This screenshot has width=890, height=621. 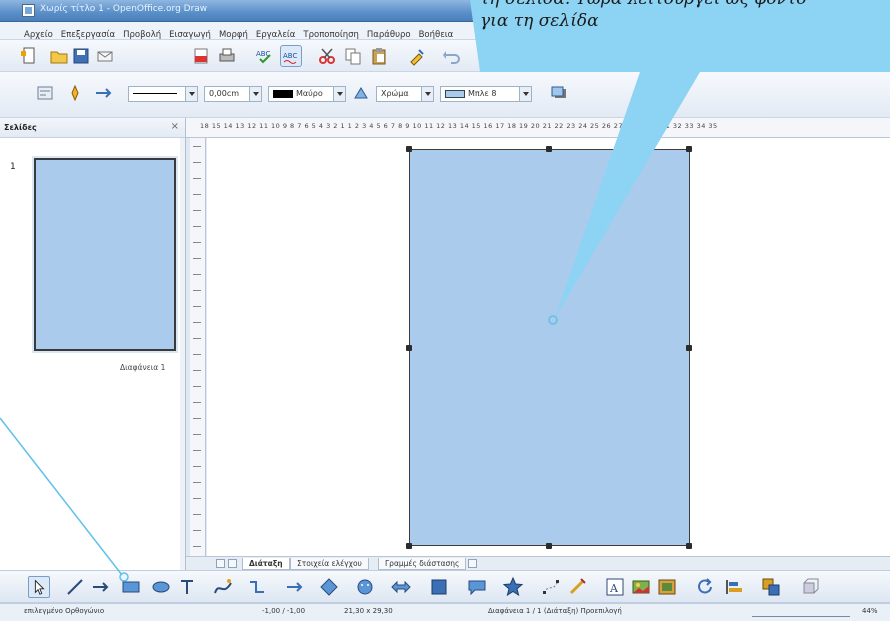 I want to click on zoom-slider, so click(x=801, y=613).